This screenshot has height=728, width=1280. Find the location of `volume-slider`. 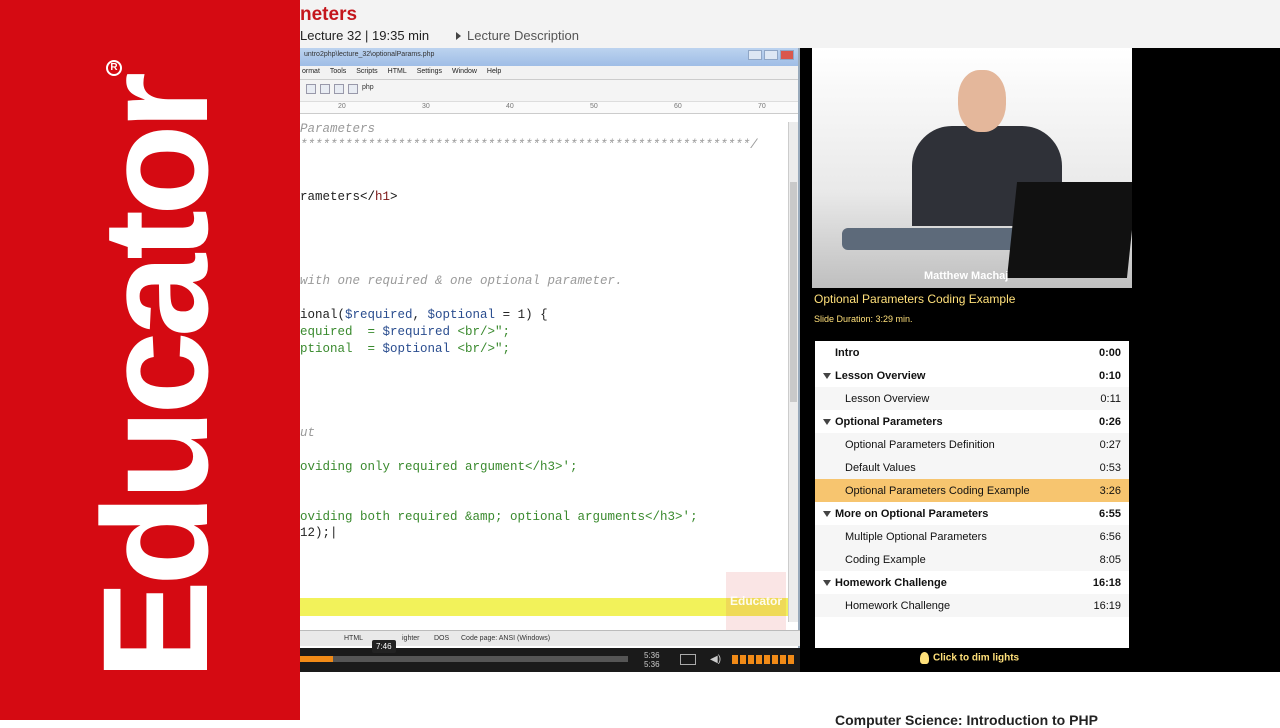

volume-slider is located at coordinates (763, 659).